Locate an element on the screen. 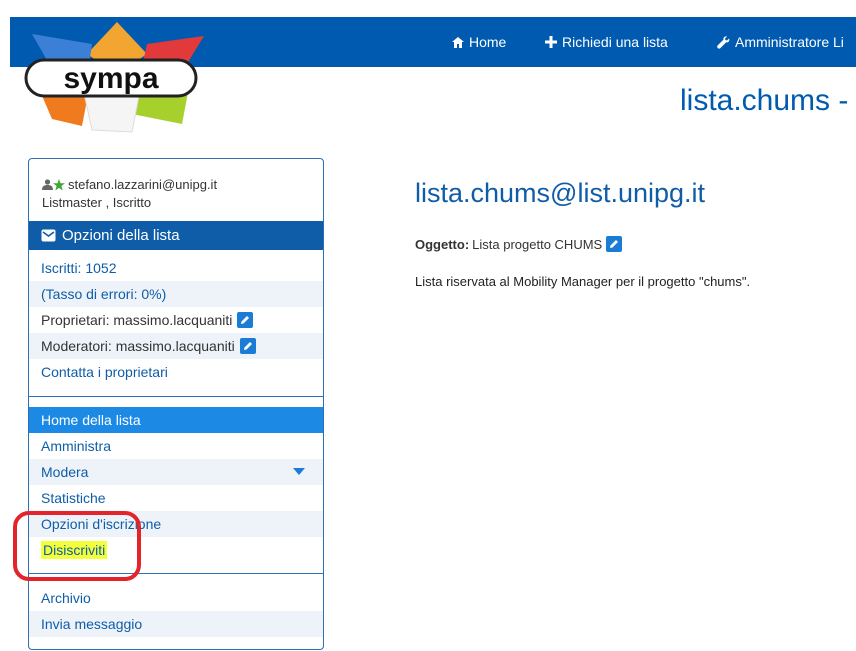  logo-text: sympa is located at coordinates (110, 78).